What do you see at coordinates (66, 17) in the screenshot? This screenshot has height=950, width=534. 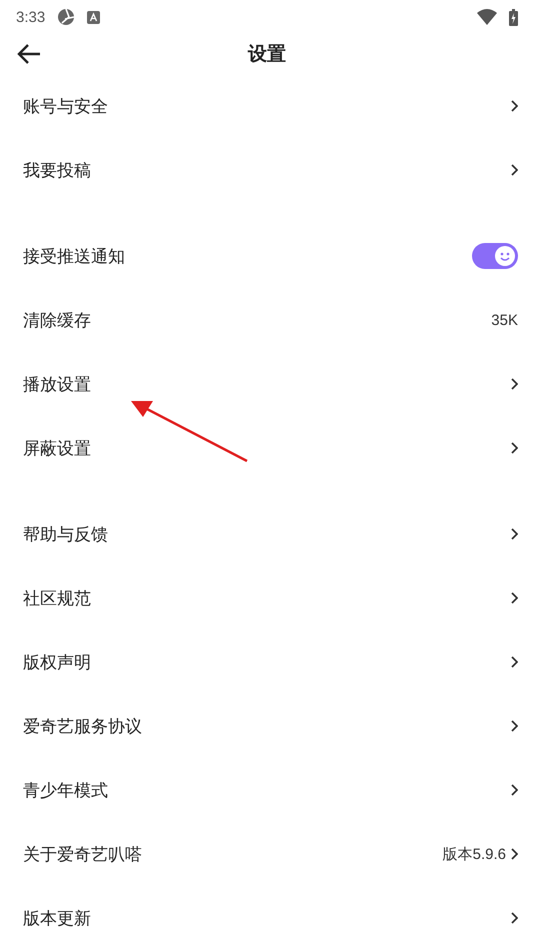 I see `aperture-icon` at bounding box center [66, 17].